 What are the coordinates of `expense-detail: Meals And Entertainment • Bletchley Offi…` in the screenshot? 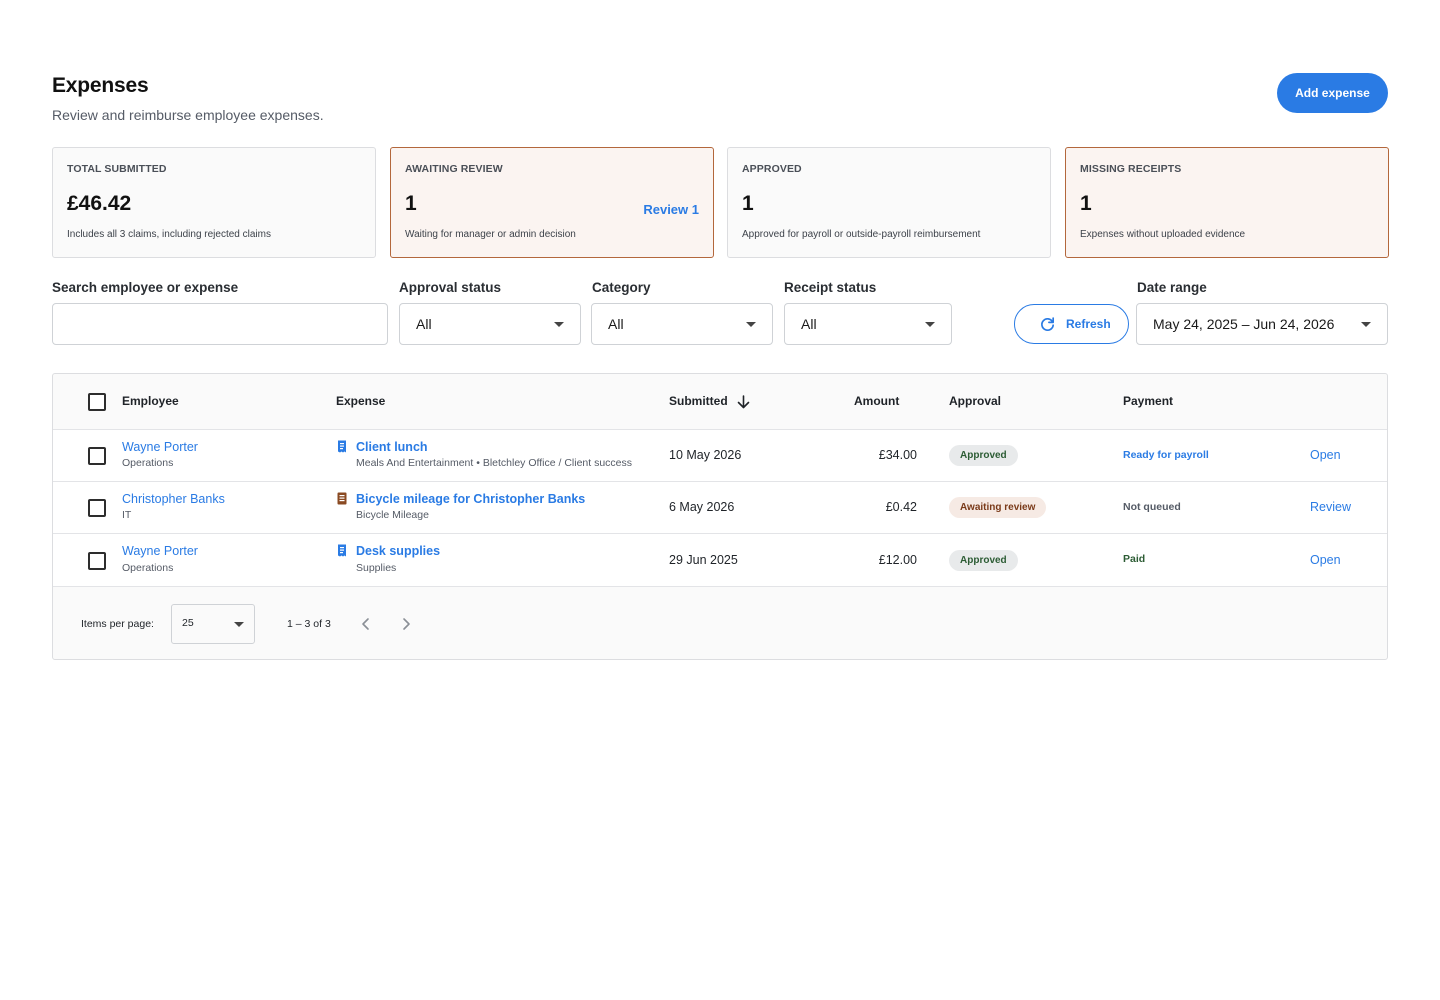 It's located at (494, 463).